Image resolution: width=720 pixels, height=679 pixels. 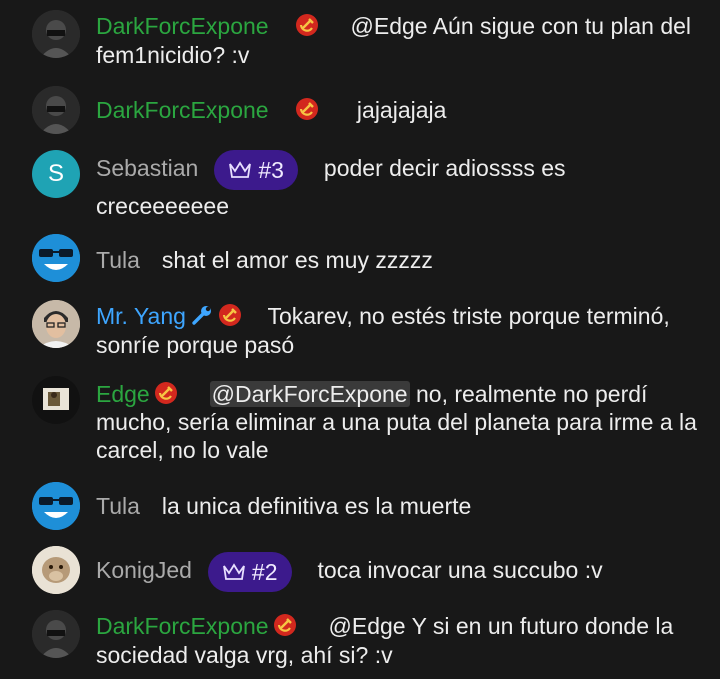 What do you see at coordinates (144, 570) in the screenshot?
I see `author-name: KonigJed` at bounding box center [144, 570].